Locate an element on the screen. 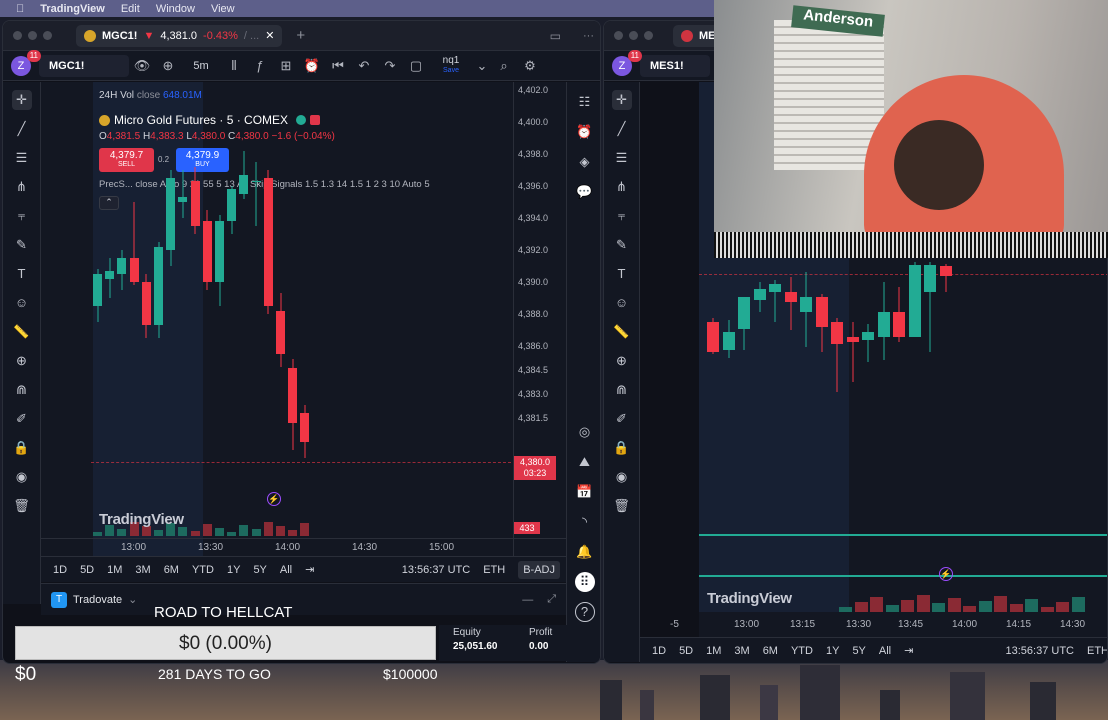  gear-icon: ⚙ is located at coordinates (530, 66).